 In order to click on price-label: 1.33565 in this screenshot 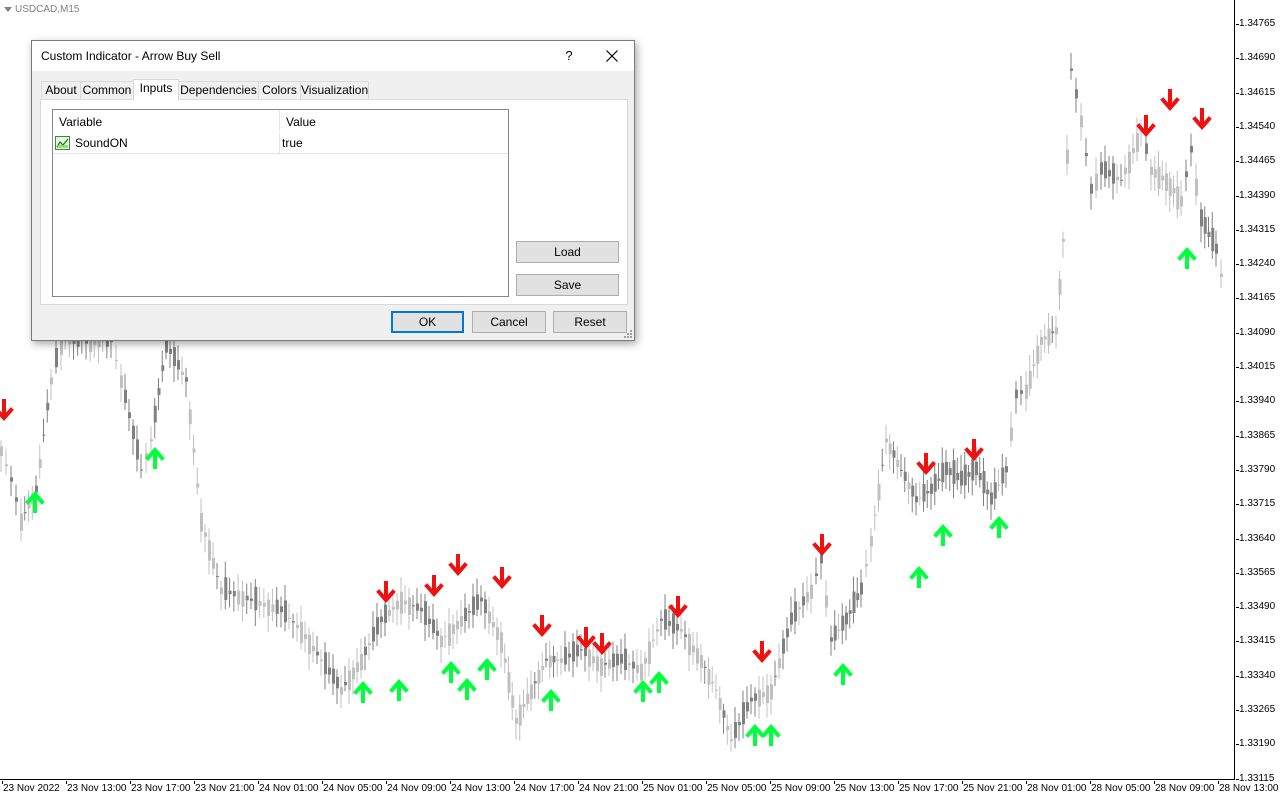, I will do `click(1257, 572)`.